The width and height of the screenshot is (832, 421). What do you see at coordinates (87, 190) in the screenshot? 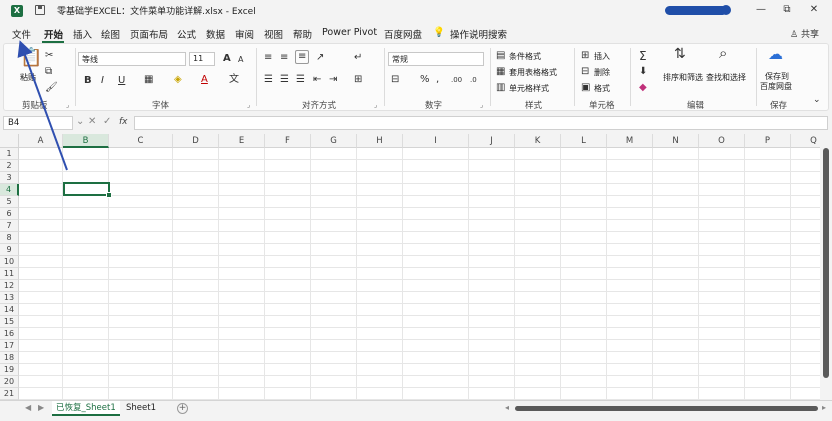
I see `active-cell-b4` at bounding box center [87, 190].